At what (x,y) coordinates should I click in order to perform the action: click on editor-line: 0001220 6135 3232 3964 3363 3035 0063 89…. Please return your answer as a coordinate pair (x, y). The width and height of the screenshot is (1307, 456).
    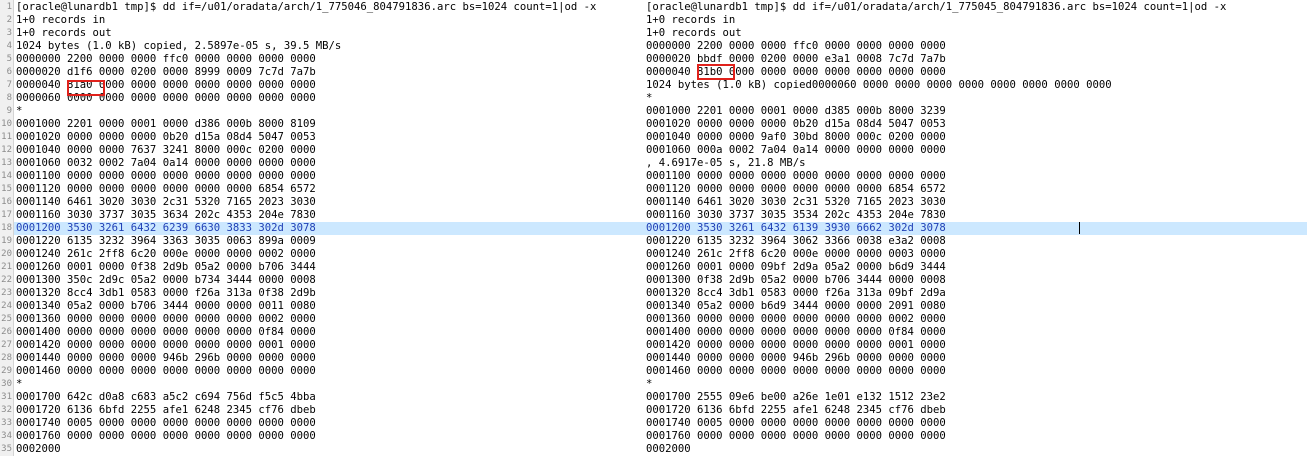
    Looking at the image, I should click on (660, 241).